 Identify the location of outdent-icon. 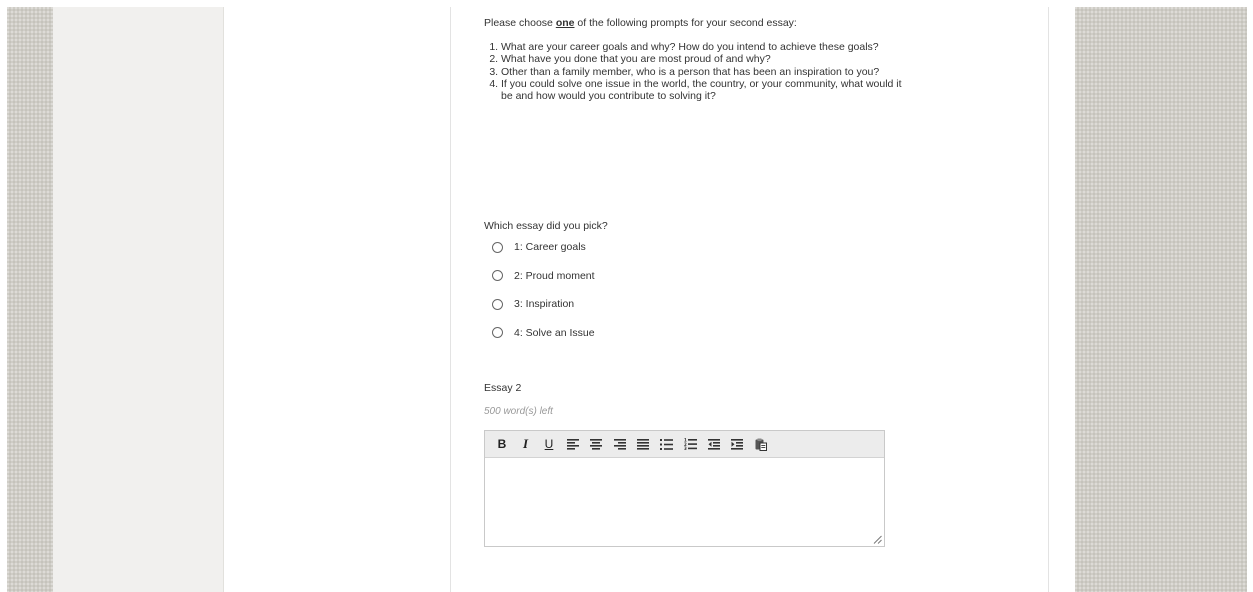
(713, 444).